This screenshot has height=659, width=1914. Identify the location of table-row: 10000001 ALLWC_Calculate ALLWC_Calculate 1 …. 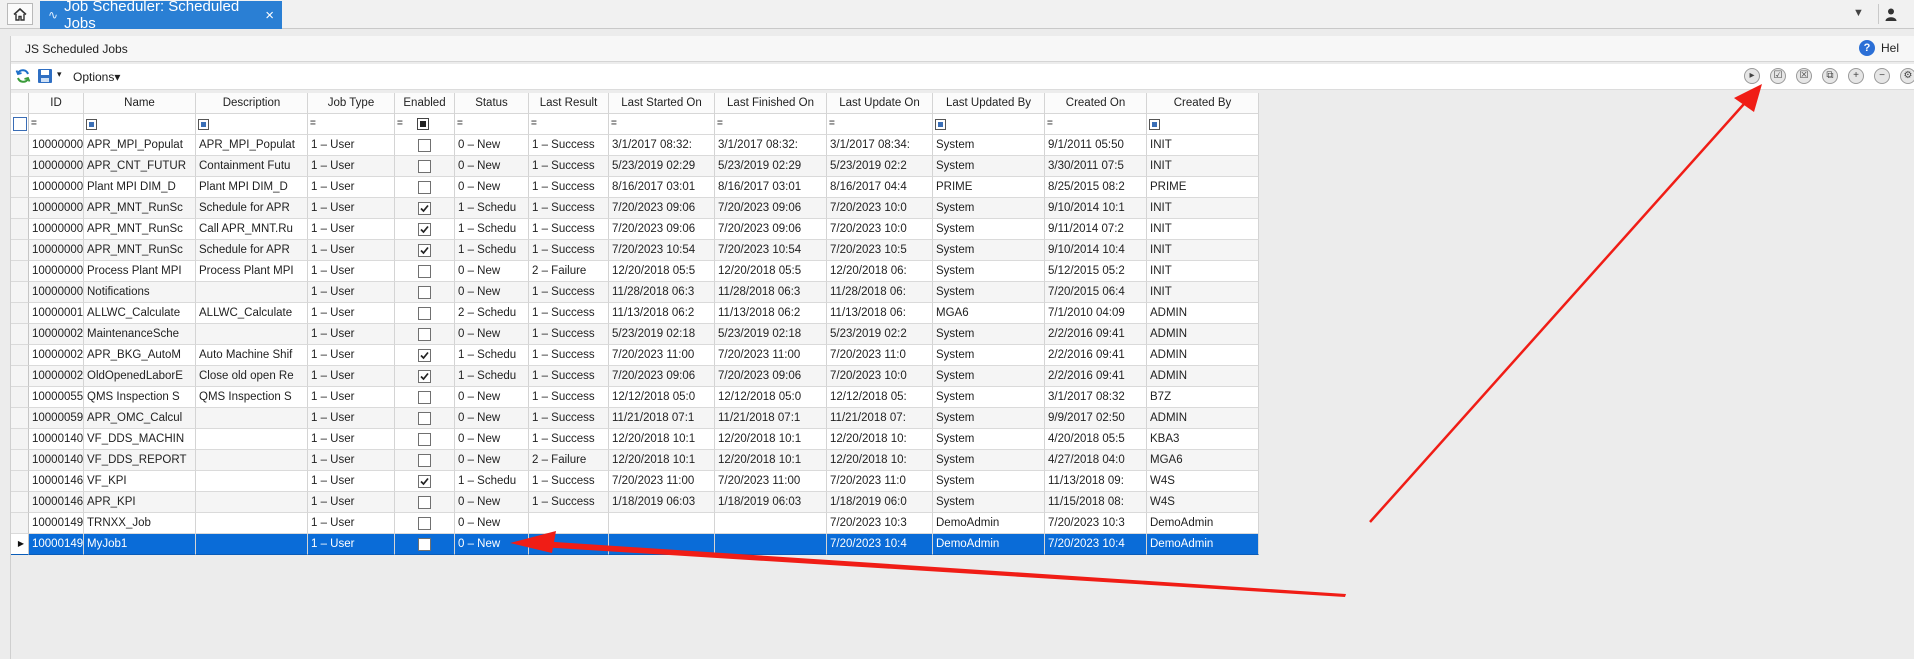
(635, 313).